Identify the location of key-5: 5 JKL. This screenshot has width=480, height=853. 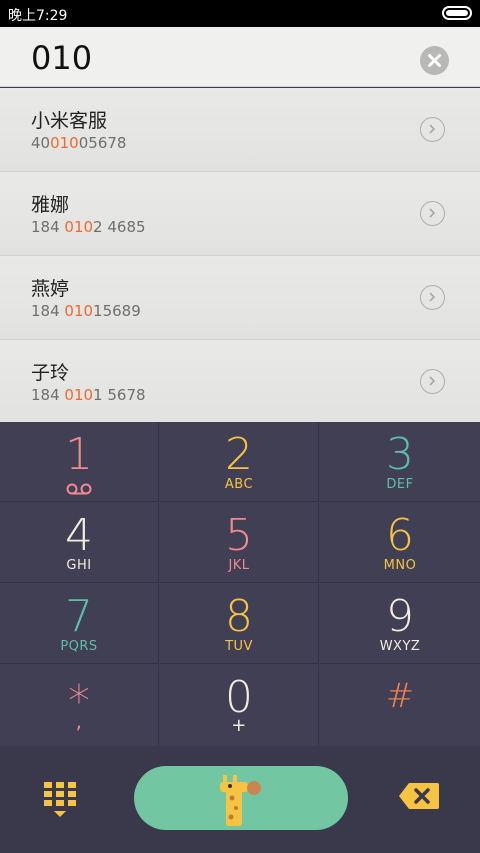
(239, 543).